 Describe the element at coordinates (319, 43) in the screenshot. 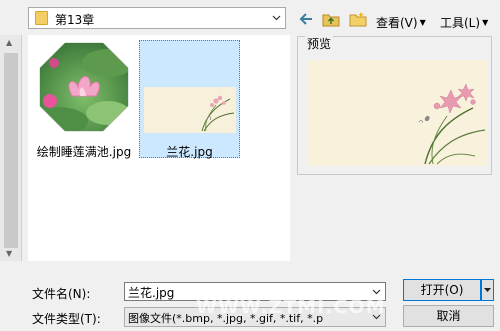

I see `preview-title: 预览` at that location.